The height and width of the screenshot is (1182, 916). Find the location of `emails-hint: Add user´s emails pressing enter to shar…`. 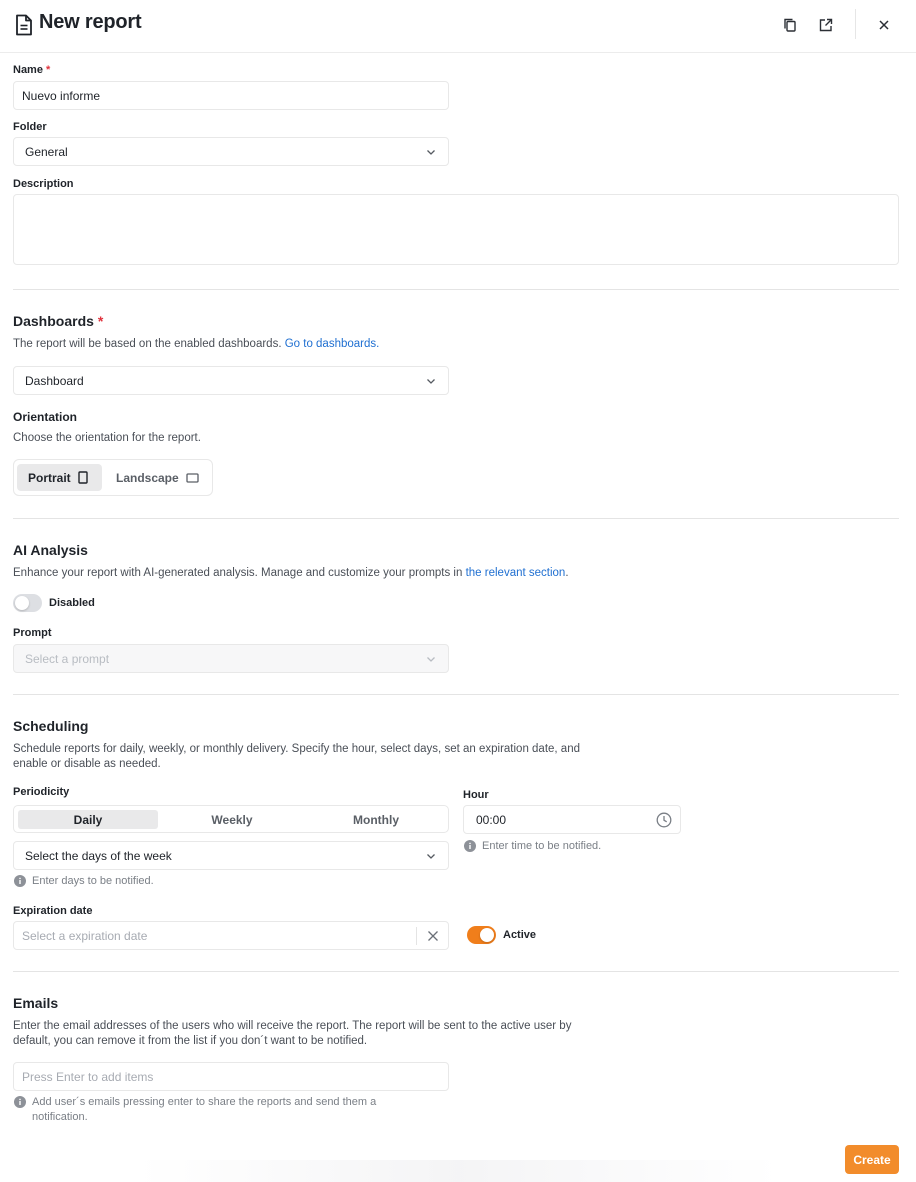

emails-hint: Add user´s emails pressing enter to shar… is located at coordinates (195, 1110).